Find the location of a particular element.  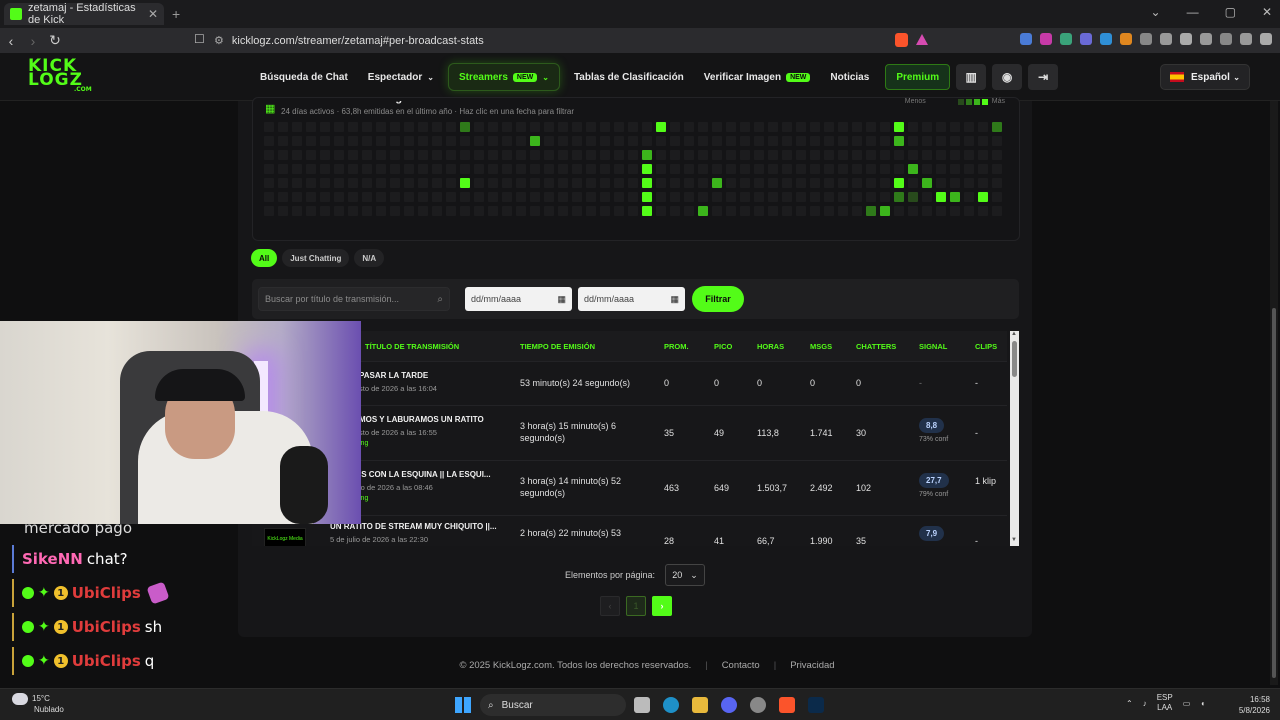

stream-thumbnail: KickLogz Media is located at coordinates (285, 537).